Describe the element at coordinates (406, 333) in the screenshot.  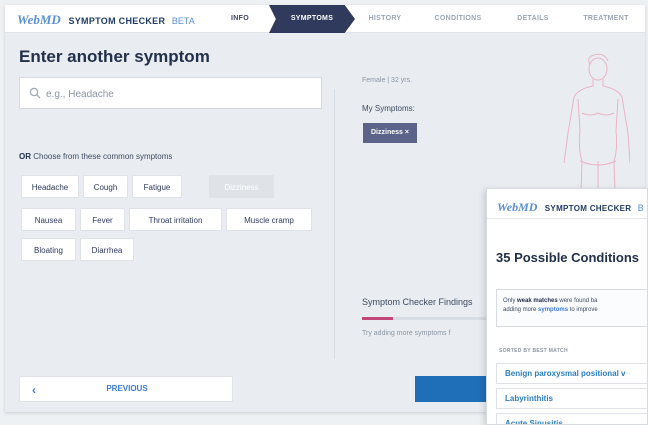
I see `try-adding-text: Try adding more symptoms f` at that location.